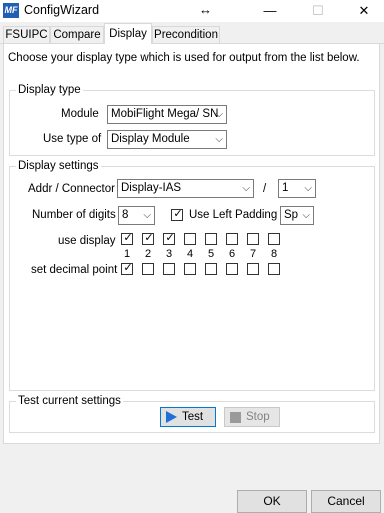  I want to click on module-select: MobiFlight Mega/ SN ⌵, so click(167, 114).